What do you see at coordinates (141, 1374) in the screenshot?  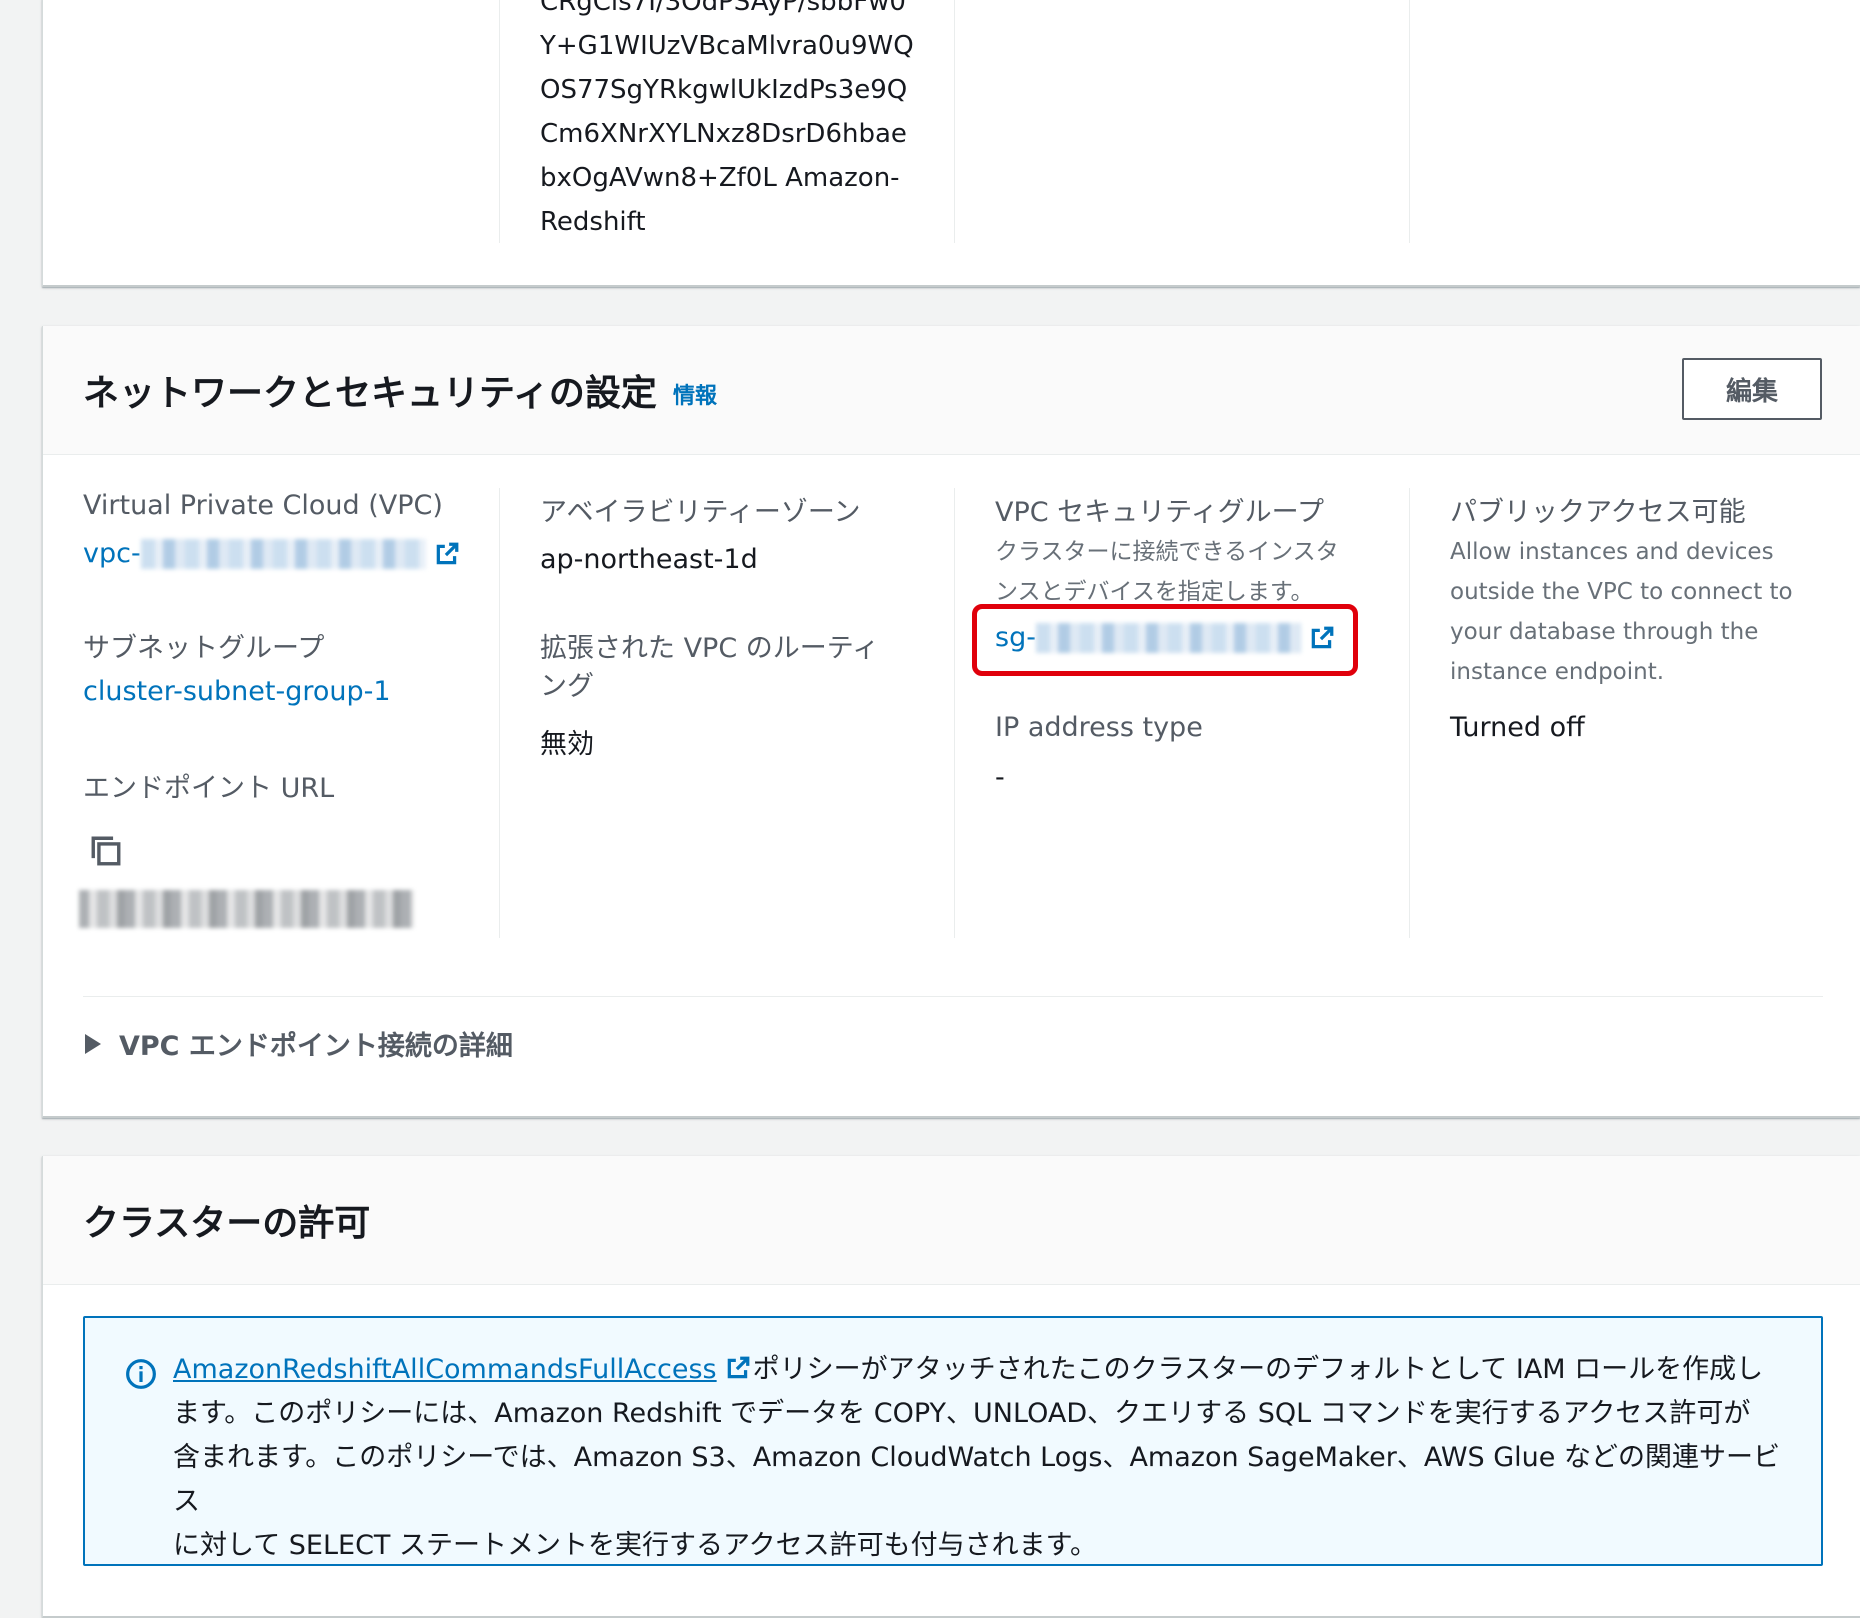 I see `info-circle-icon` at bounding box center [141, 1374].